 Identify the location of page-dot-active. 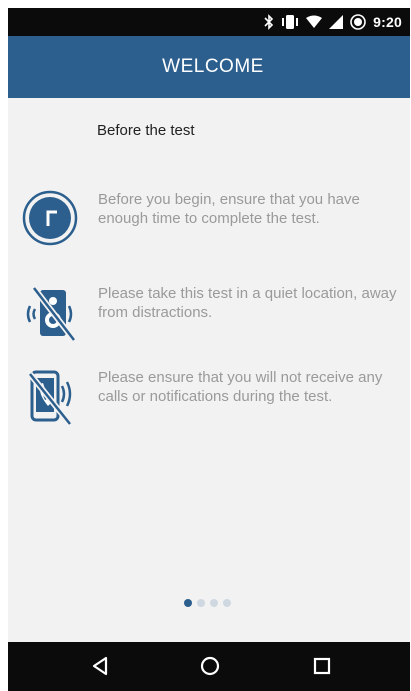
(188, 603).